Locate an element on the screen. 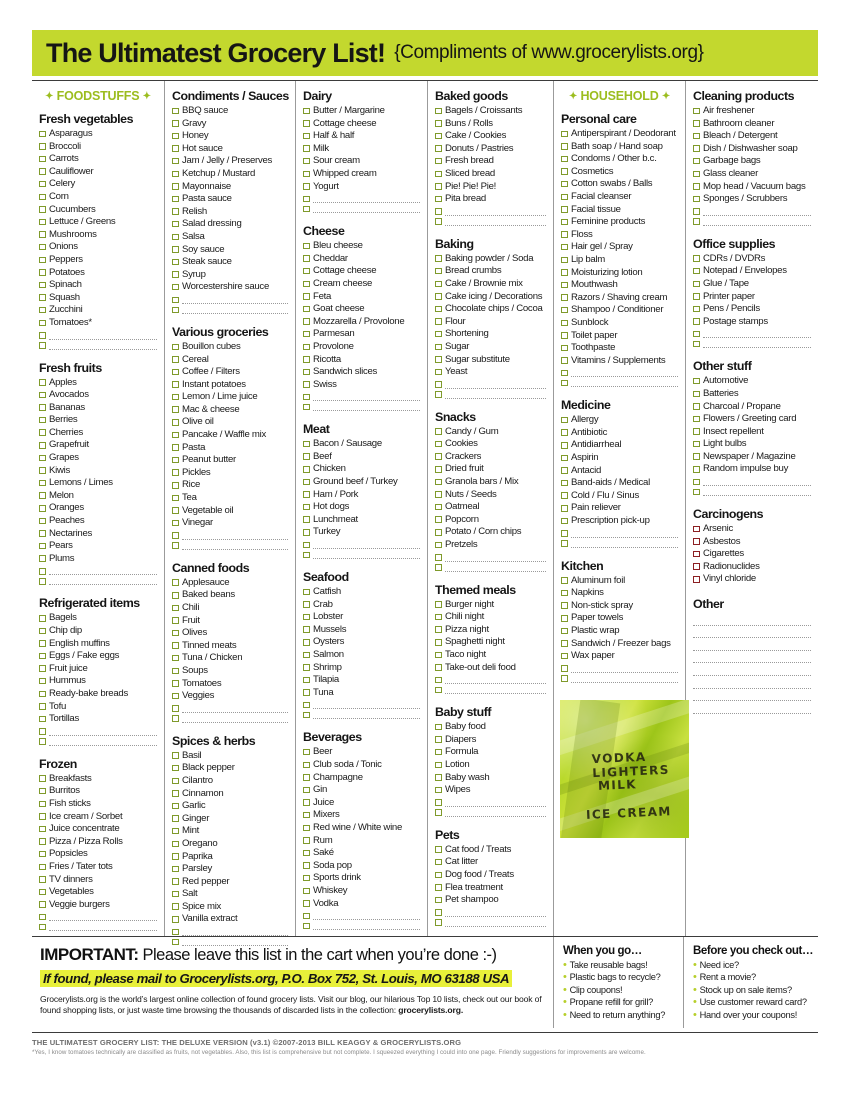  list-item: Mozzarella / Provolone is located at coordinates (361, 322).